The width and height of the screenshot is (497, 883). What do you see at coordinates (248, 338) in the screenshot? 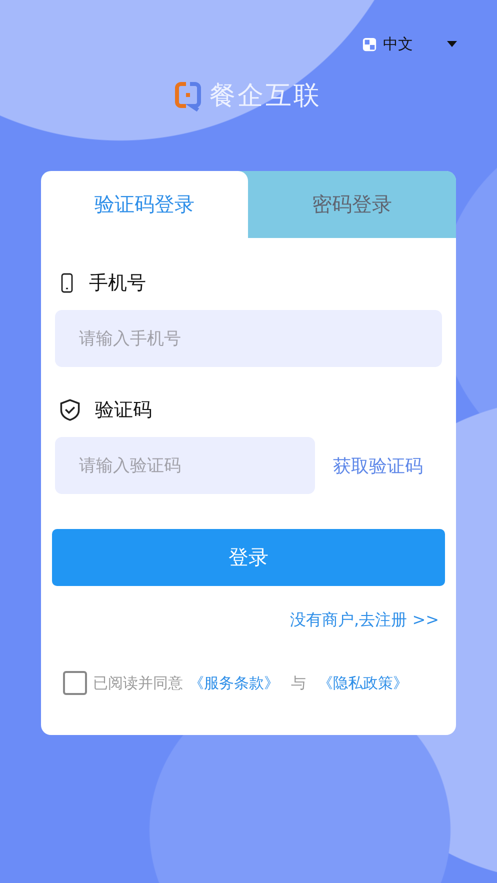
I see `input-field: 请输入手机号` at bounding box center [248, 338].